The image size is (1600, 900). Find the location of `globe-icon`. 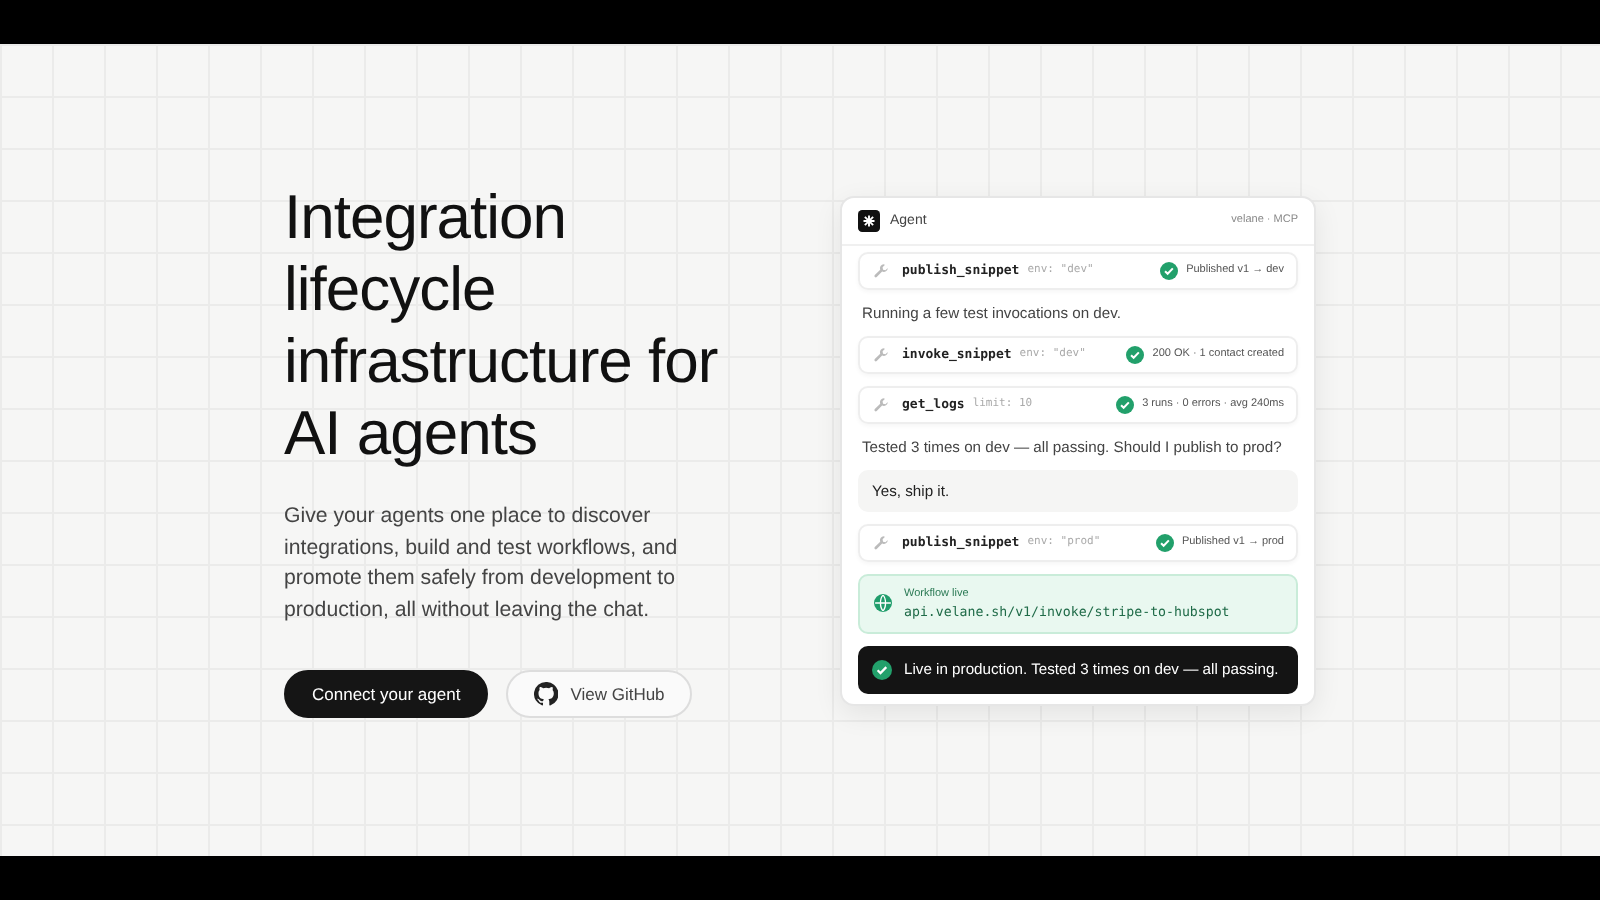

globe-icon is located at coordinates (883, 603).